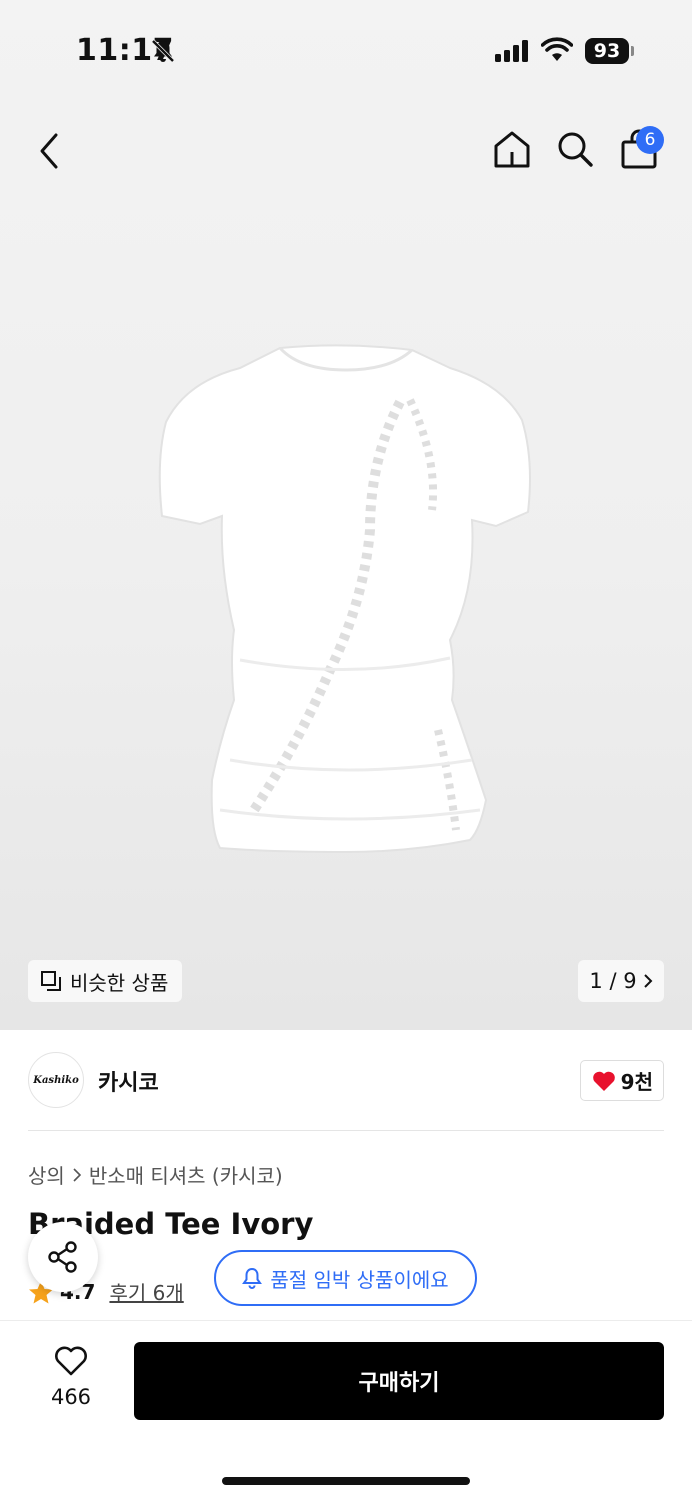  What do you see at coordinates (575, 149) in the screenshot?
I see `search-icon` at bounding box center [575, 149].